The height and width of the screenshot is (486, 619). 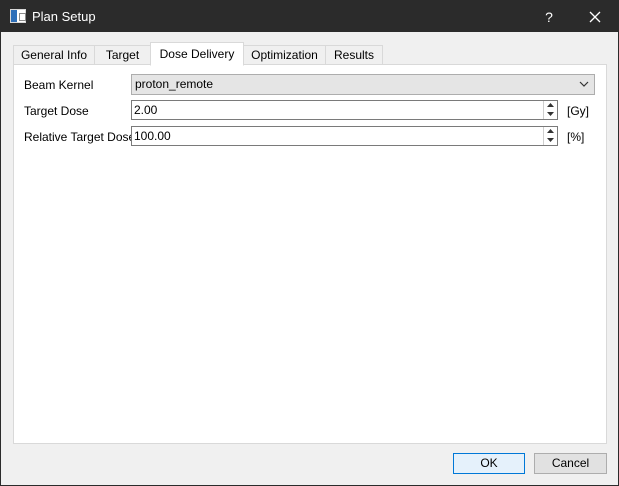 What do you see at coordinates (146, 110) in the screenshot?
I see `target-dose-value: 2.00` at bounding box center [146, 110].